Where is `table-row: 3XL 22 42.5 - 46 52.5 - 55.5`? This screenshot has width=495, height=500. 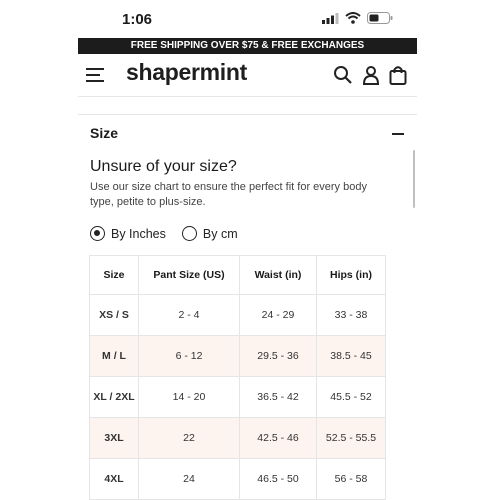
table-row: 3XL 22 42.5 - 46 52.5 - 55.5 is located at coordinates (237, 438).